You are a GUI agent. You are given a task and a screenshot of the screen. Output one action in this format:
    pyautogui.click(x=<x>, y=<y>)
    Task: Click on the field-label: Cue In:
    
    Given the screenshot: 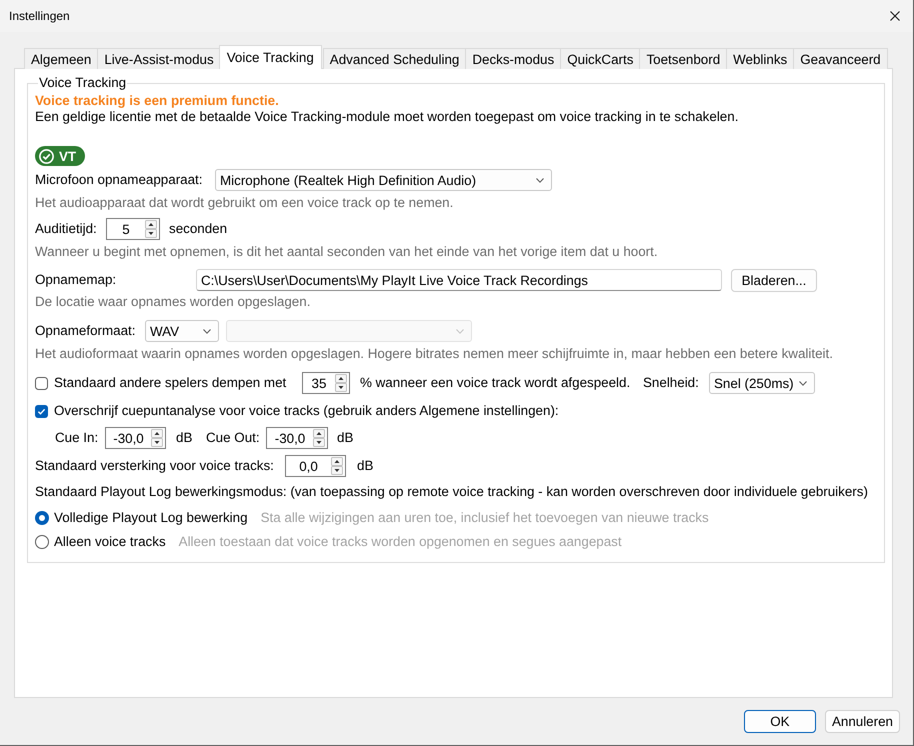 What is the action you would take?
    pyautogui.click(x=77, y=438)
    